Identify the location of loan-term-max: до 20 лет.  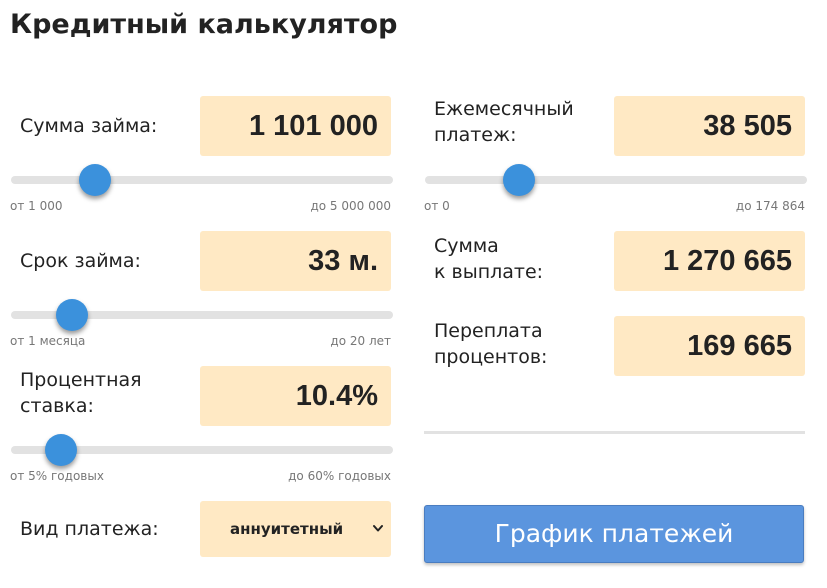
(360, 341).